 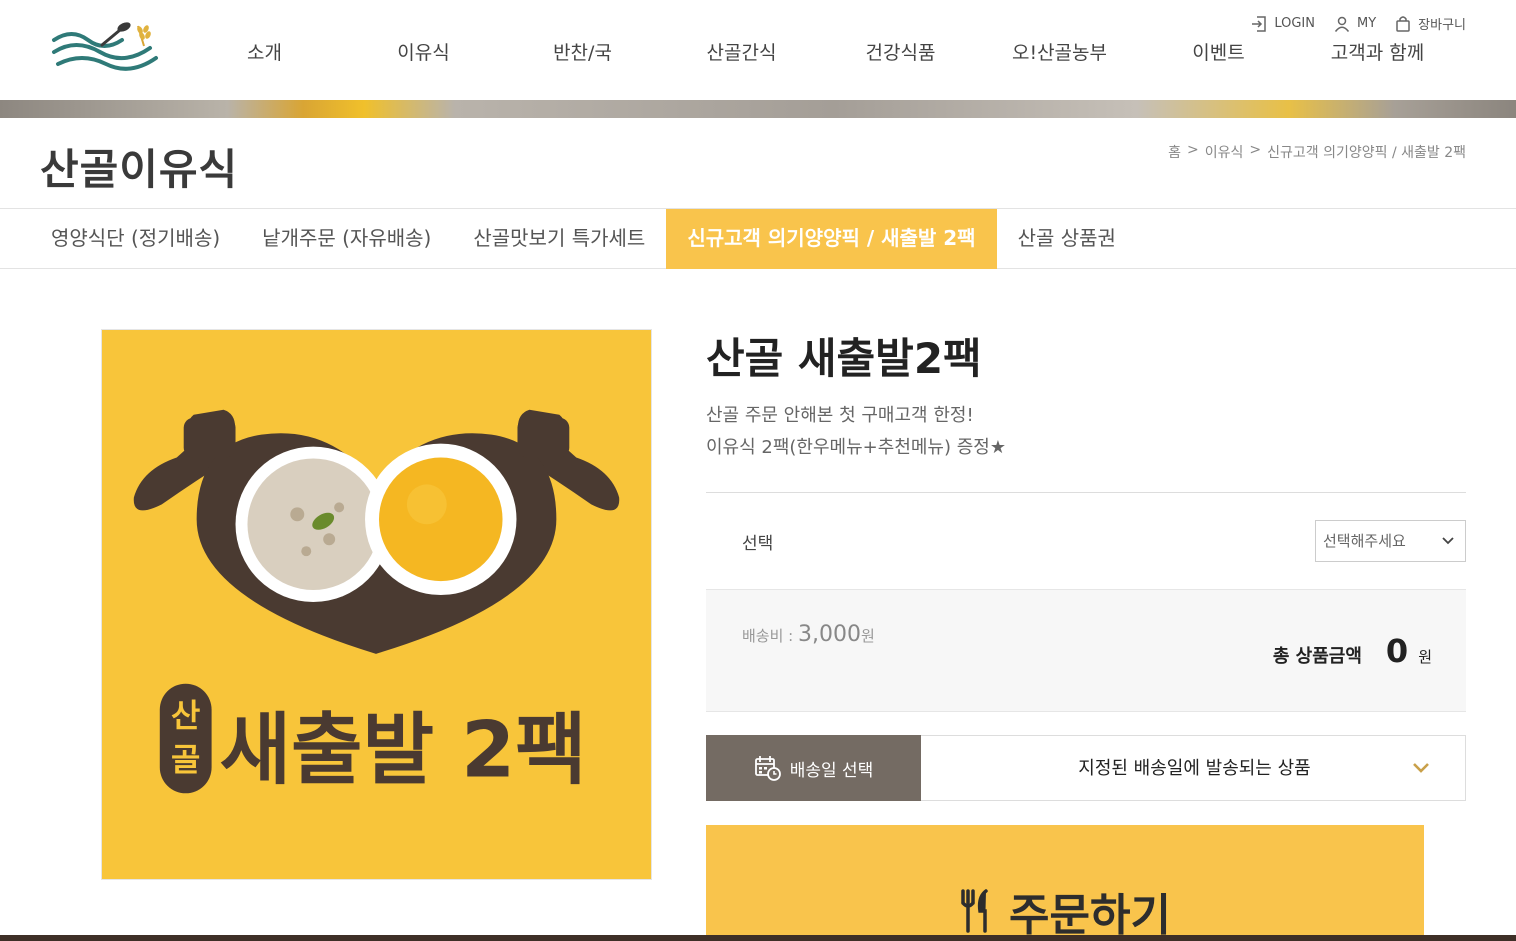 I want to click on option-select-value: 선택해주세요, so click(x=1364, y=541).